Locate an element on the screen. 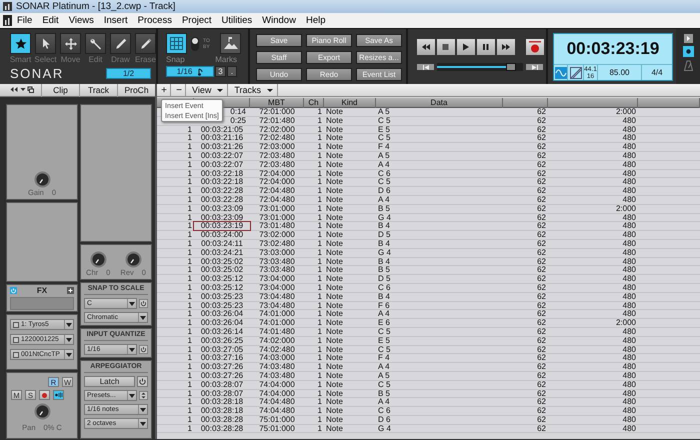 The image size is (700, 440). table-cell-text: 74:04:000 is located at coordinates (277, 394).